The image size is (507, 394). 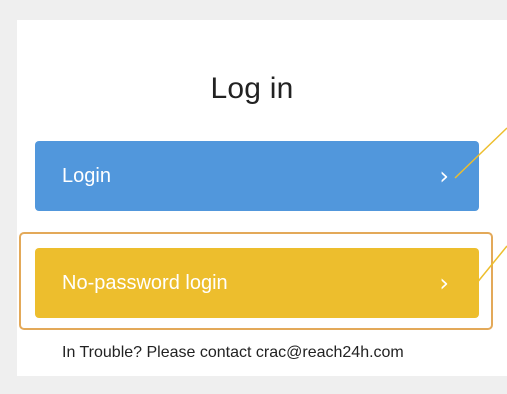 I want to click on page-title: Log in, so click(x=252, y=88).